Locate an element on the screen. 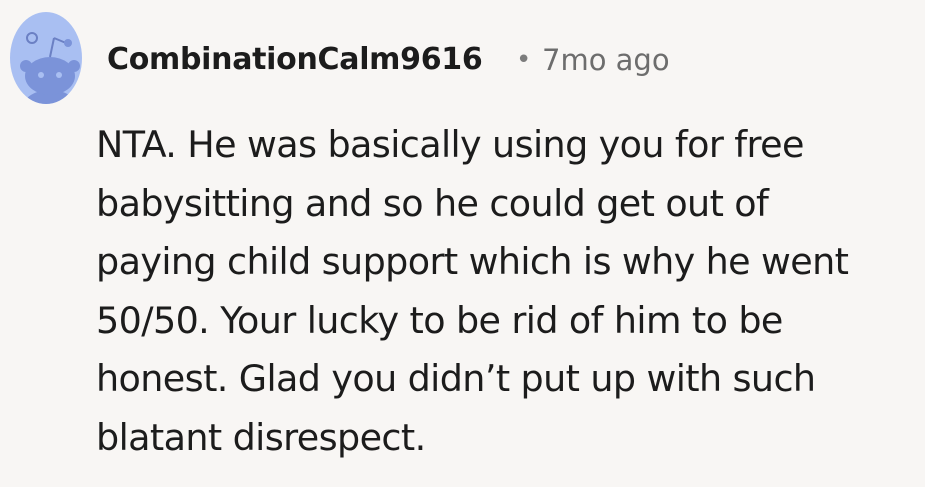  avatar is located at coordinates (46, 58).